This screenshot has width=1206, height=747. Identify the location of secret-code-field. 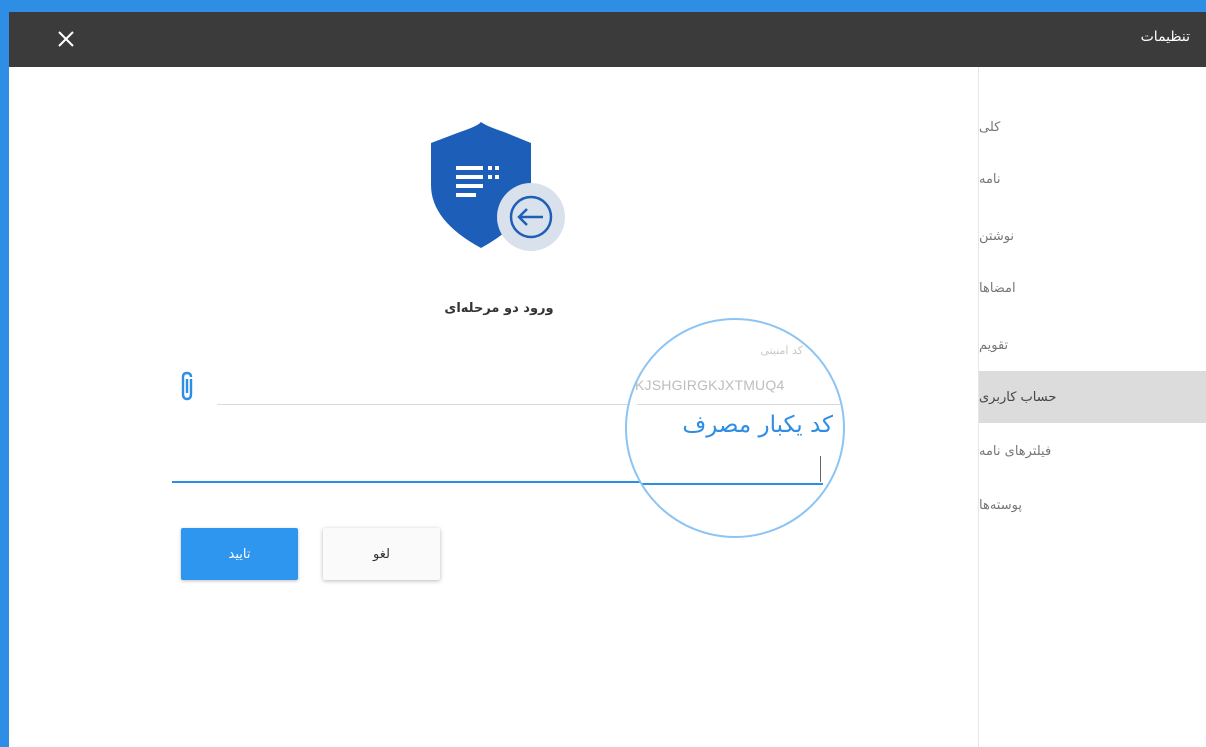
(427, 404).